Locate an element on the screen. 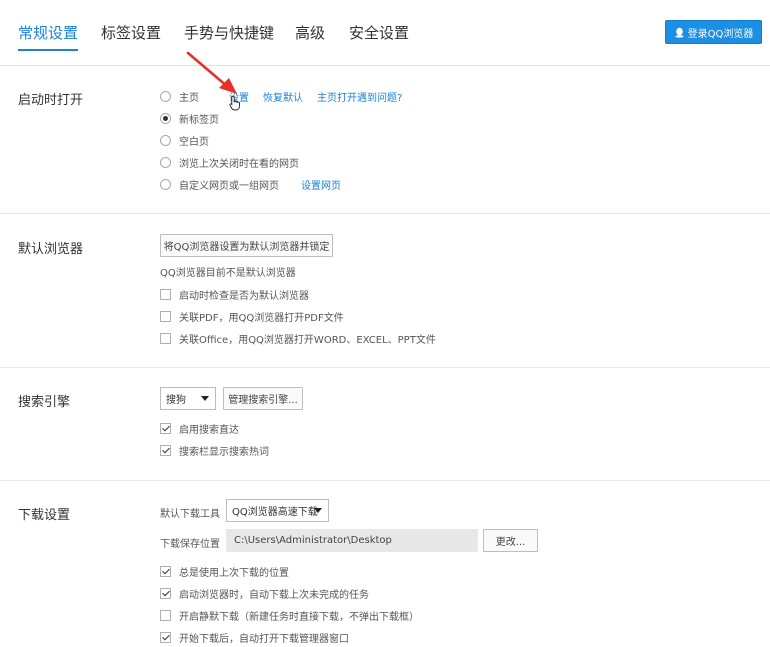 The width and height of the screenshot is (770, 647). use-last-location: 总是使用上次下载的位置 is located at coordinates (224, 571).